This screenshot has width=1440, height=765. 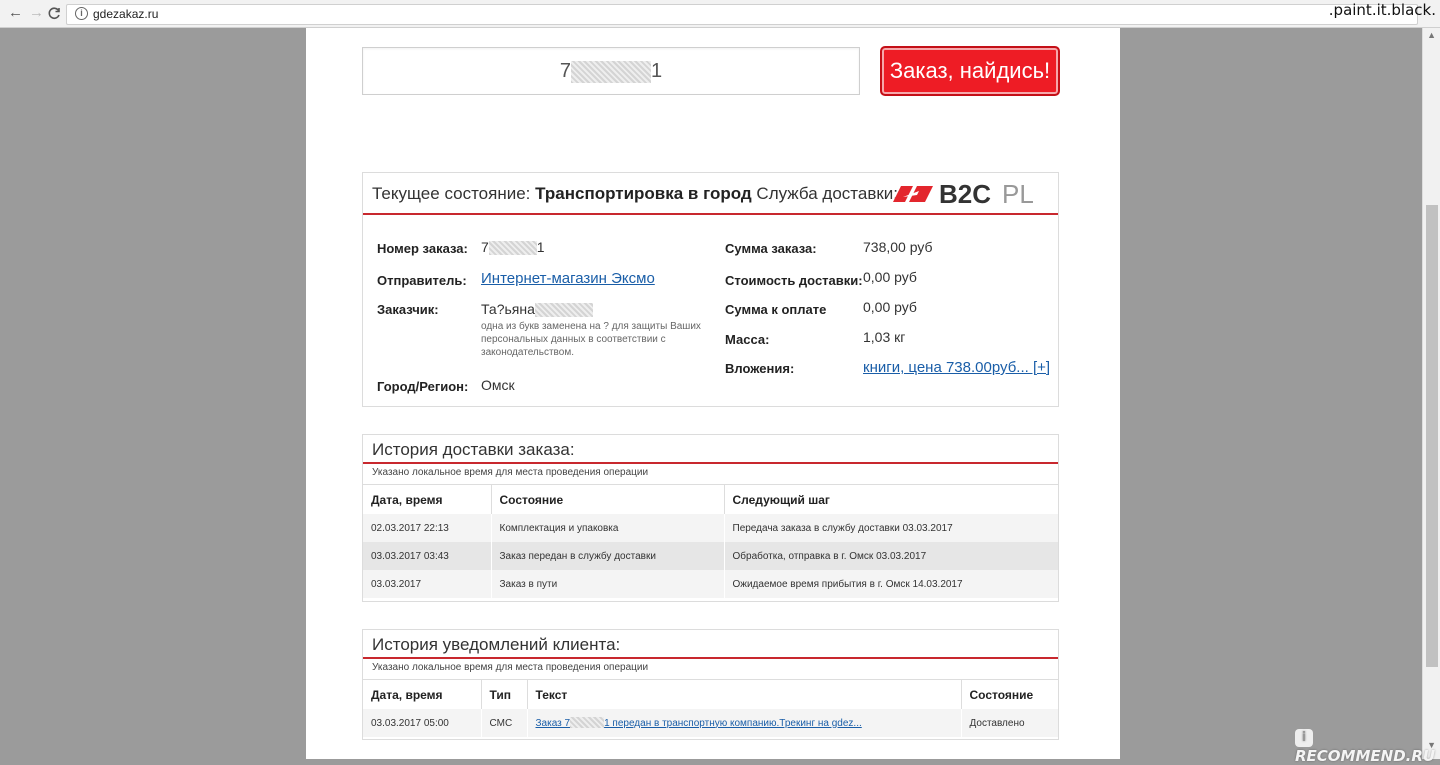 I want to click on weight-label: Масса:, so click(x=747, y=339).